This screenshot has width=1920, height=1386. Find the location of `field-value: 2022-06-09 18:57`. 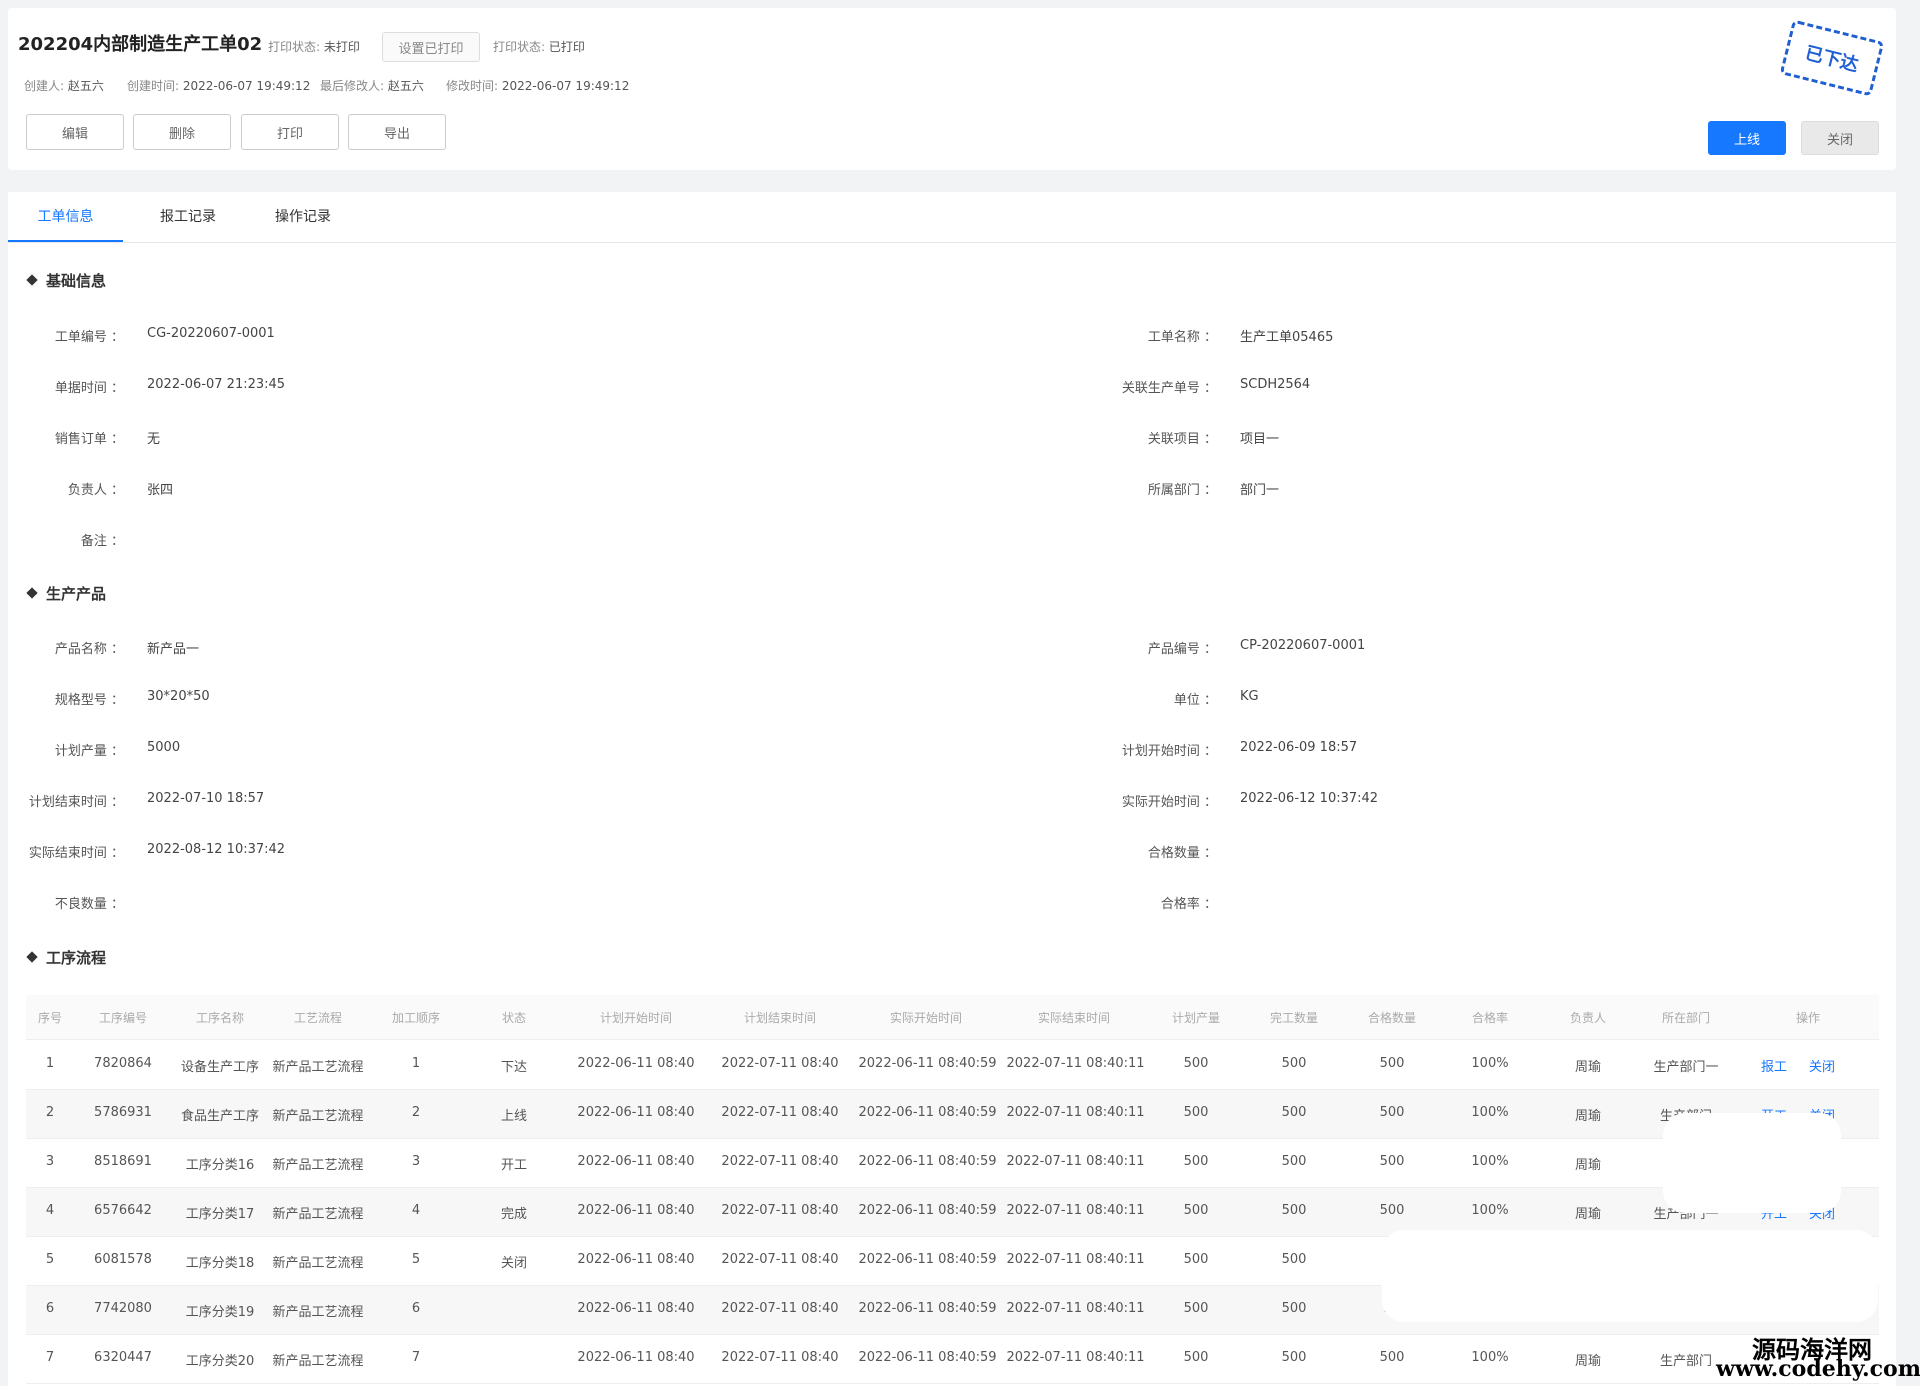

field-value: 2022-06-09 18:57 is located at coordinates (1299, 747).